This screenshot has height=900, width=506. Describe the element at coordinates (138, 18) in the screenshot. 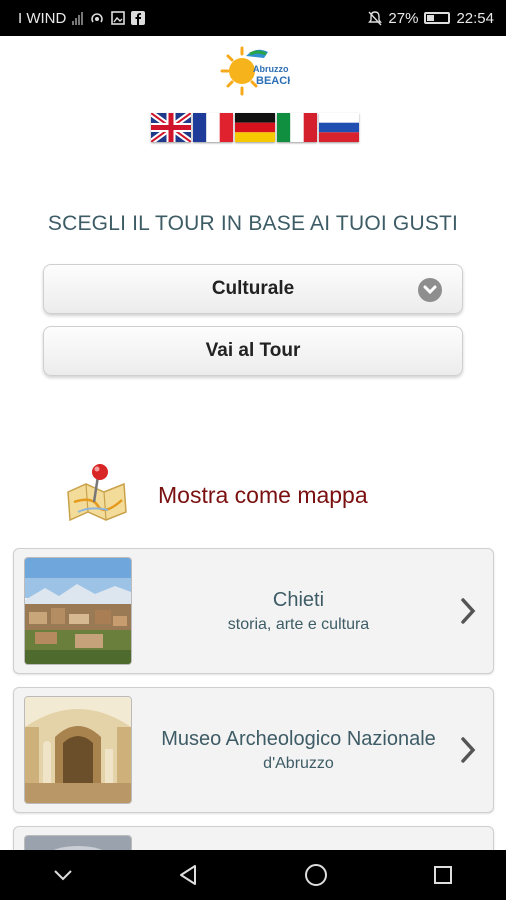

I see `facebook-icon` at that location.